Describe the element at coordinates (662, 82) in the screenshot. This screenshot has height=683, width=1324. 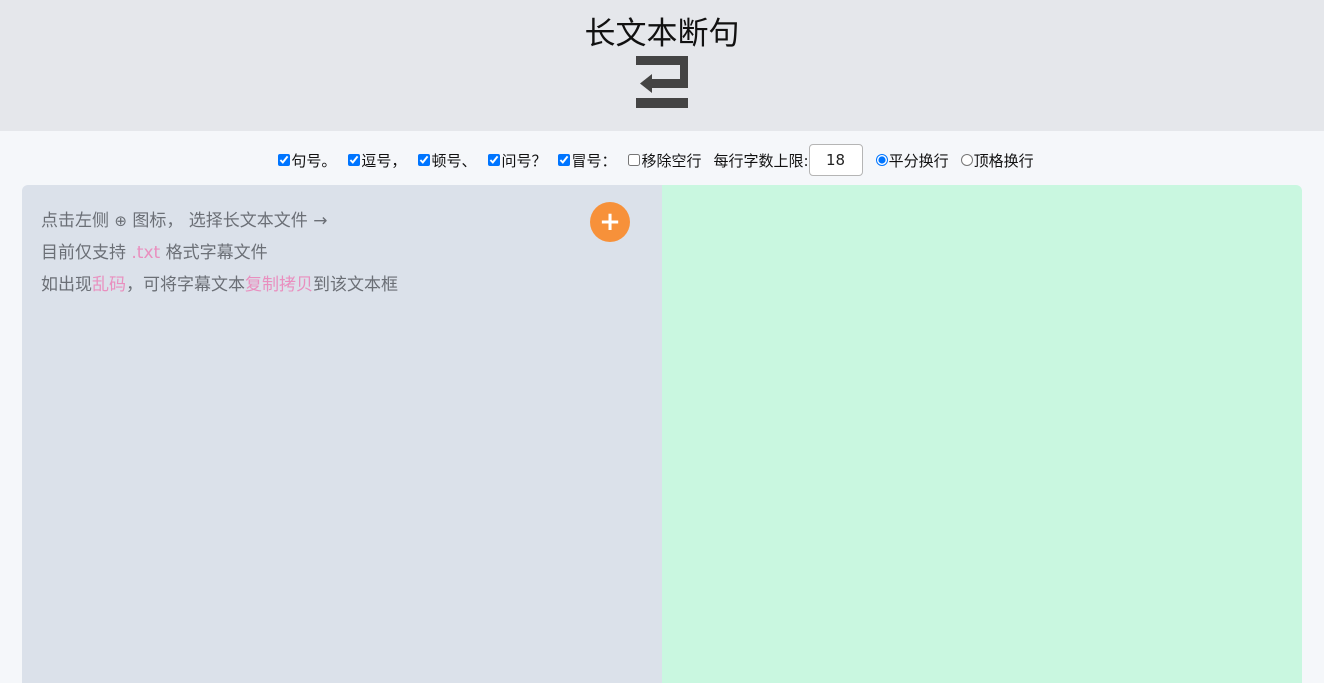
I see `wrap-text-icon` at that location.